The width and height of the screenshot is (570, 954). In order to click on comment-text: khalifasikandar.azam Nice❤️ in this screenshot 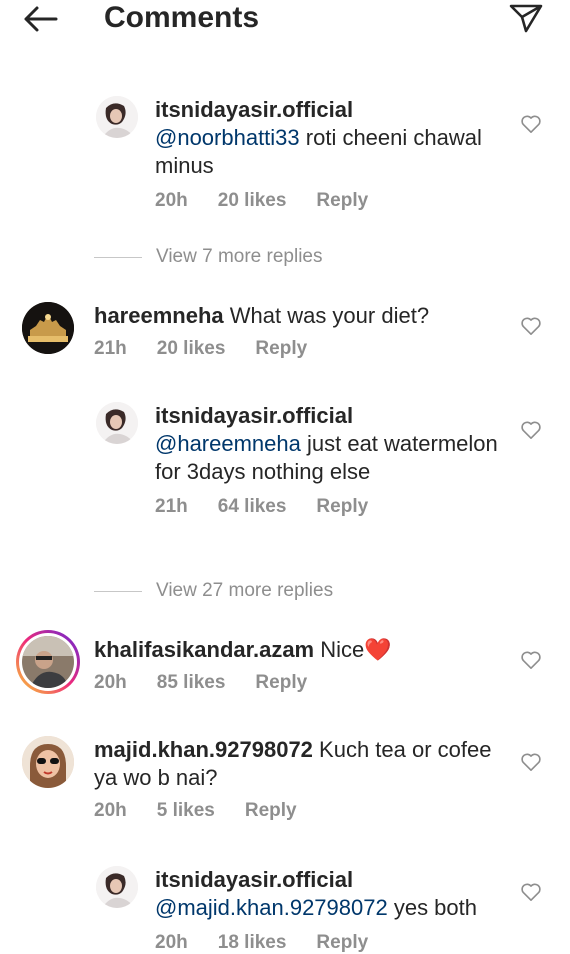, I will do `click(302, 650)`.